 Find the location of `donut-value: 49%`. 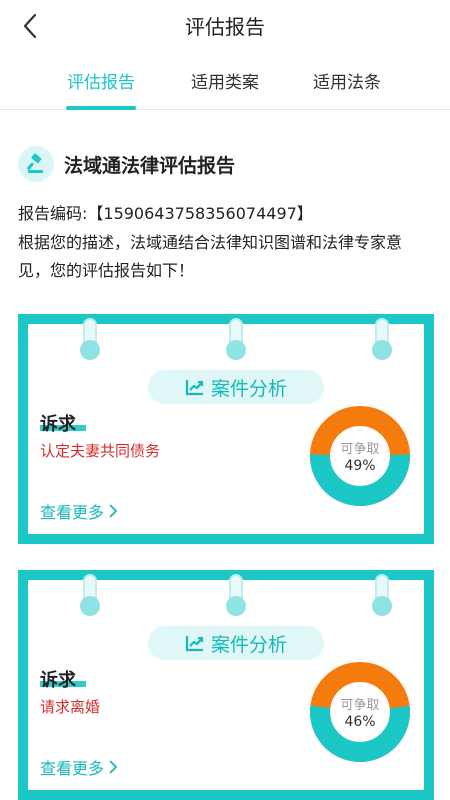

donut-value: 49% is located at coordinates (360, 466).